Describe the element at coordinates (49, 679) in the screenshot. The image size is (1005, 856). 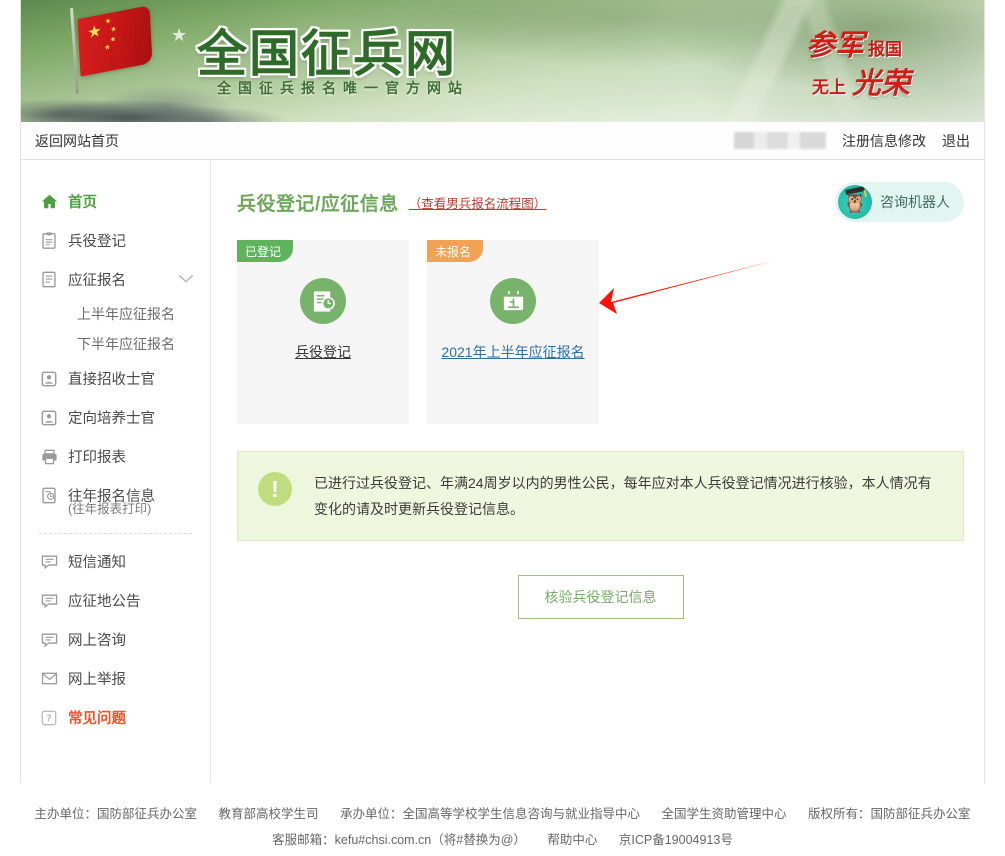
I see `envelope-icon` at that location.